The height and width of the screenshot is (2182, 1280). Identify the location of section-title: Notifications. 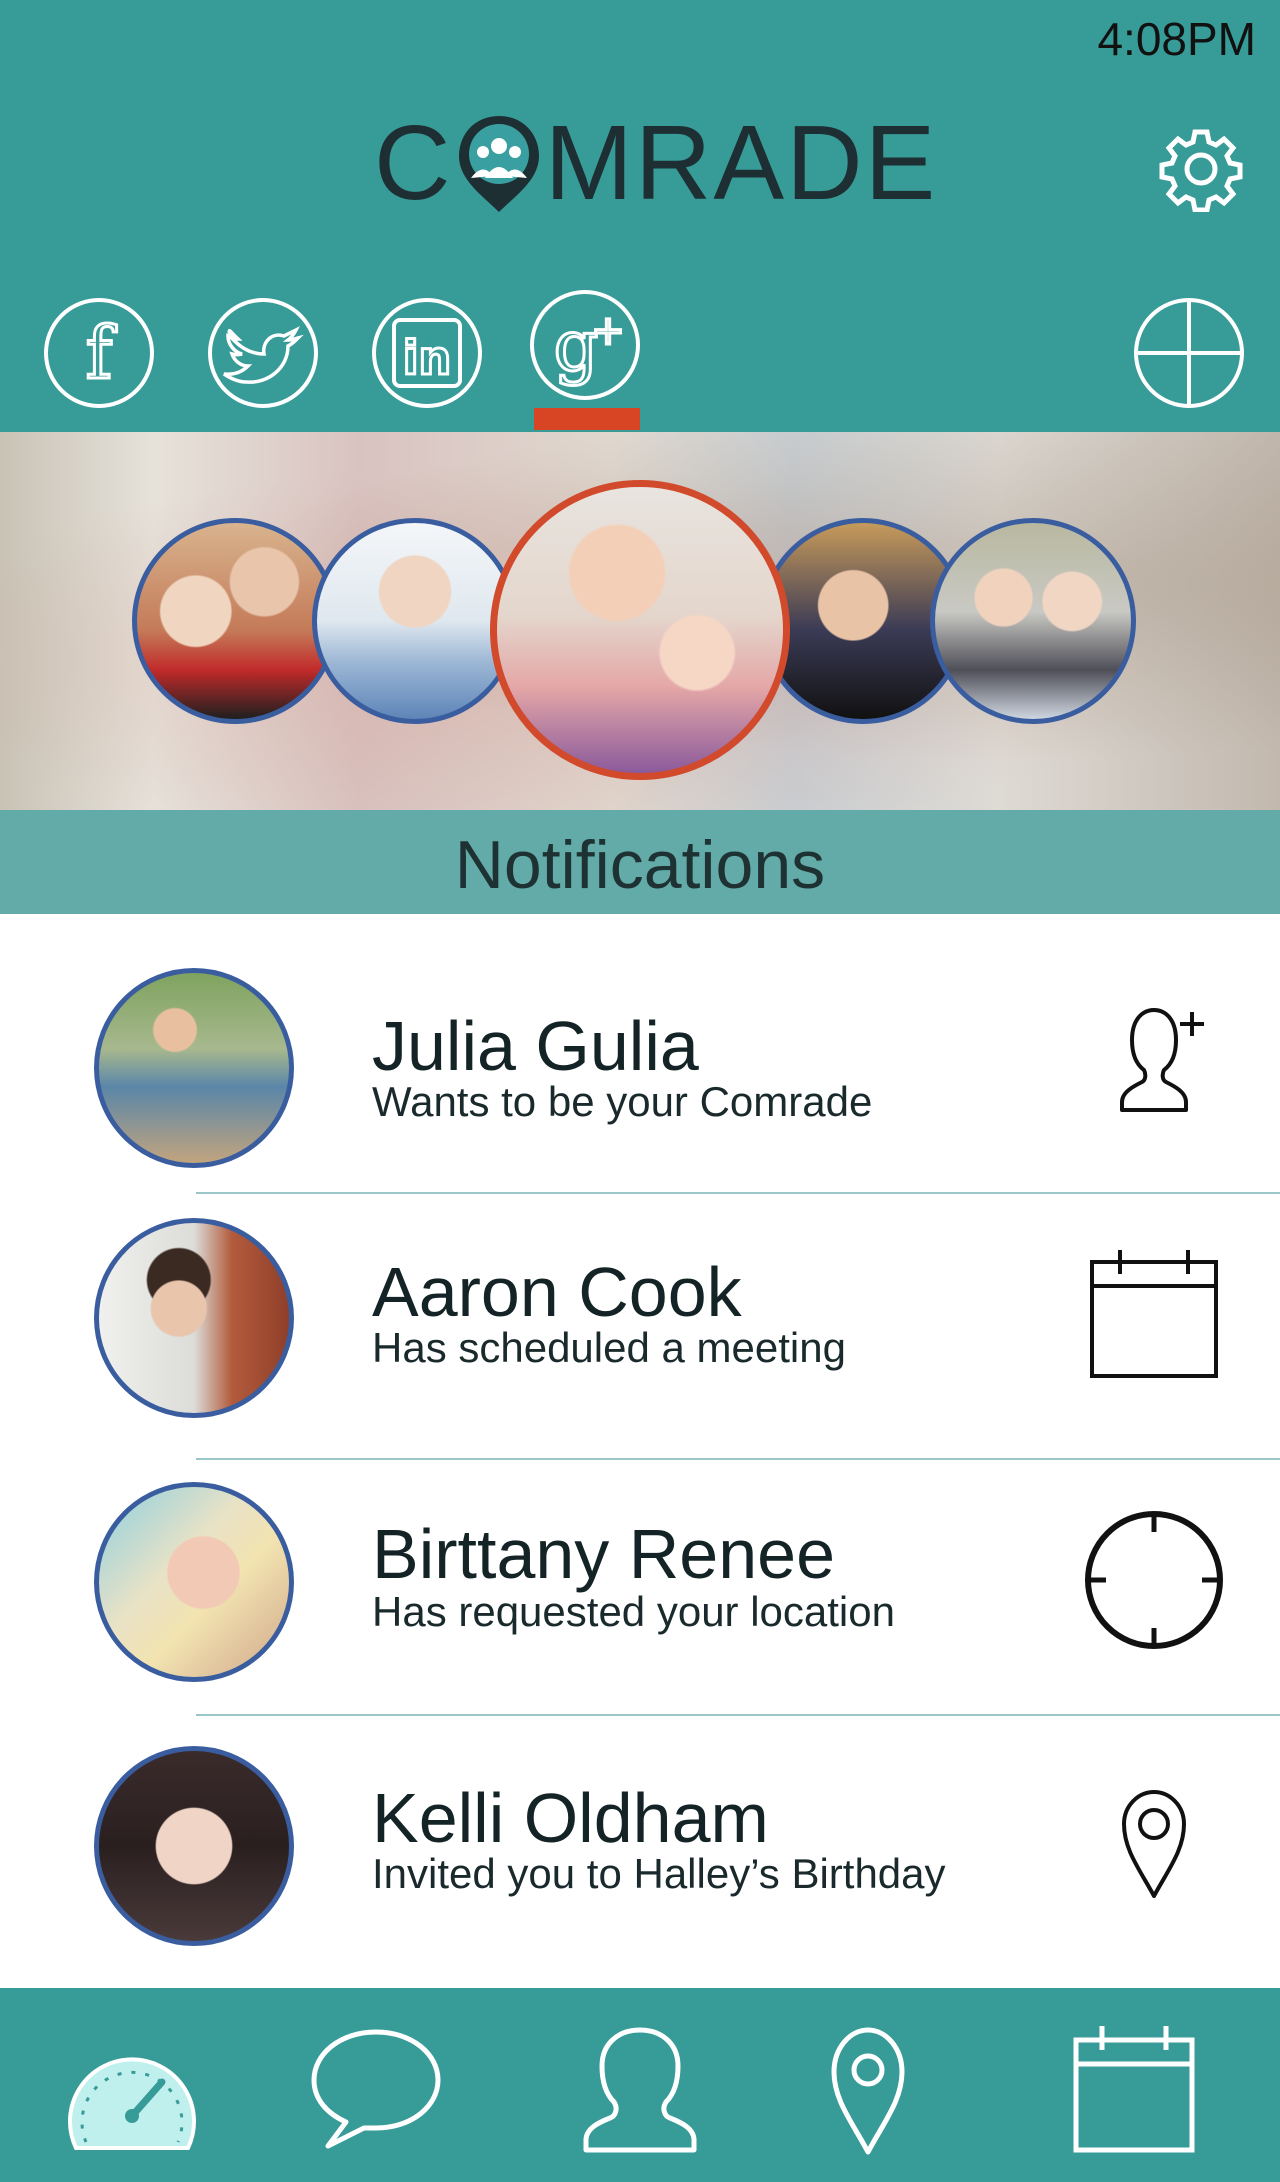
(640, 865).